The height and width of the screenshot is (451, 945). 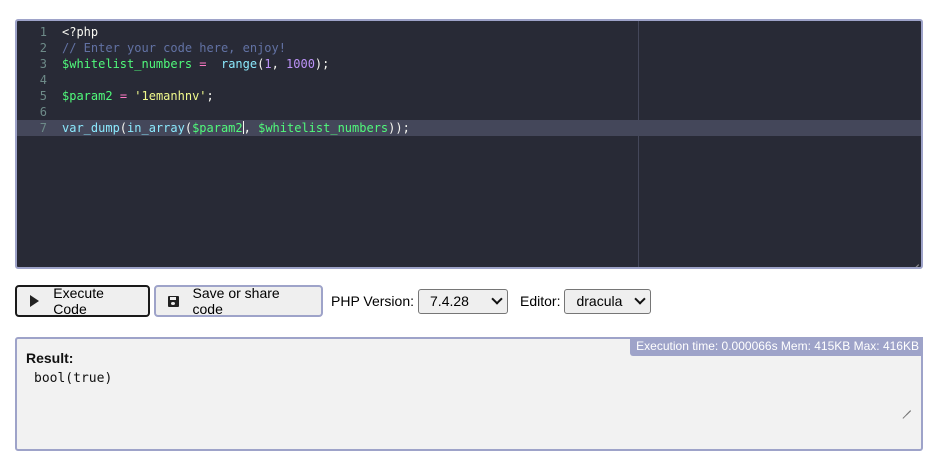 What do you see at coordinates (399, 128) in the screenshot?
I see `code-token: ));` at bounding box center [399, 128].